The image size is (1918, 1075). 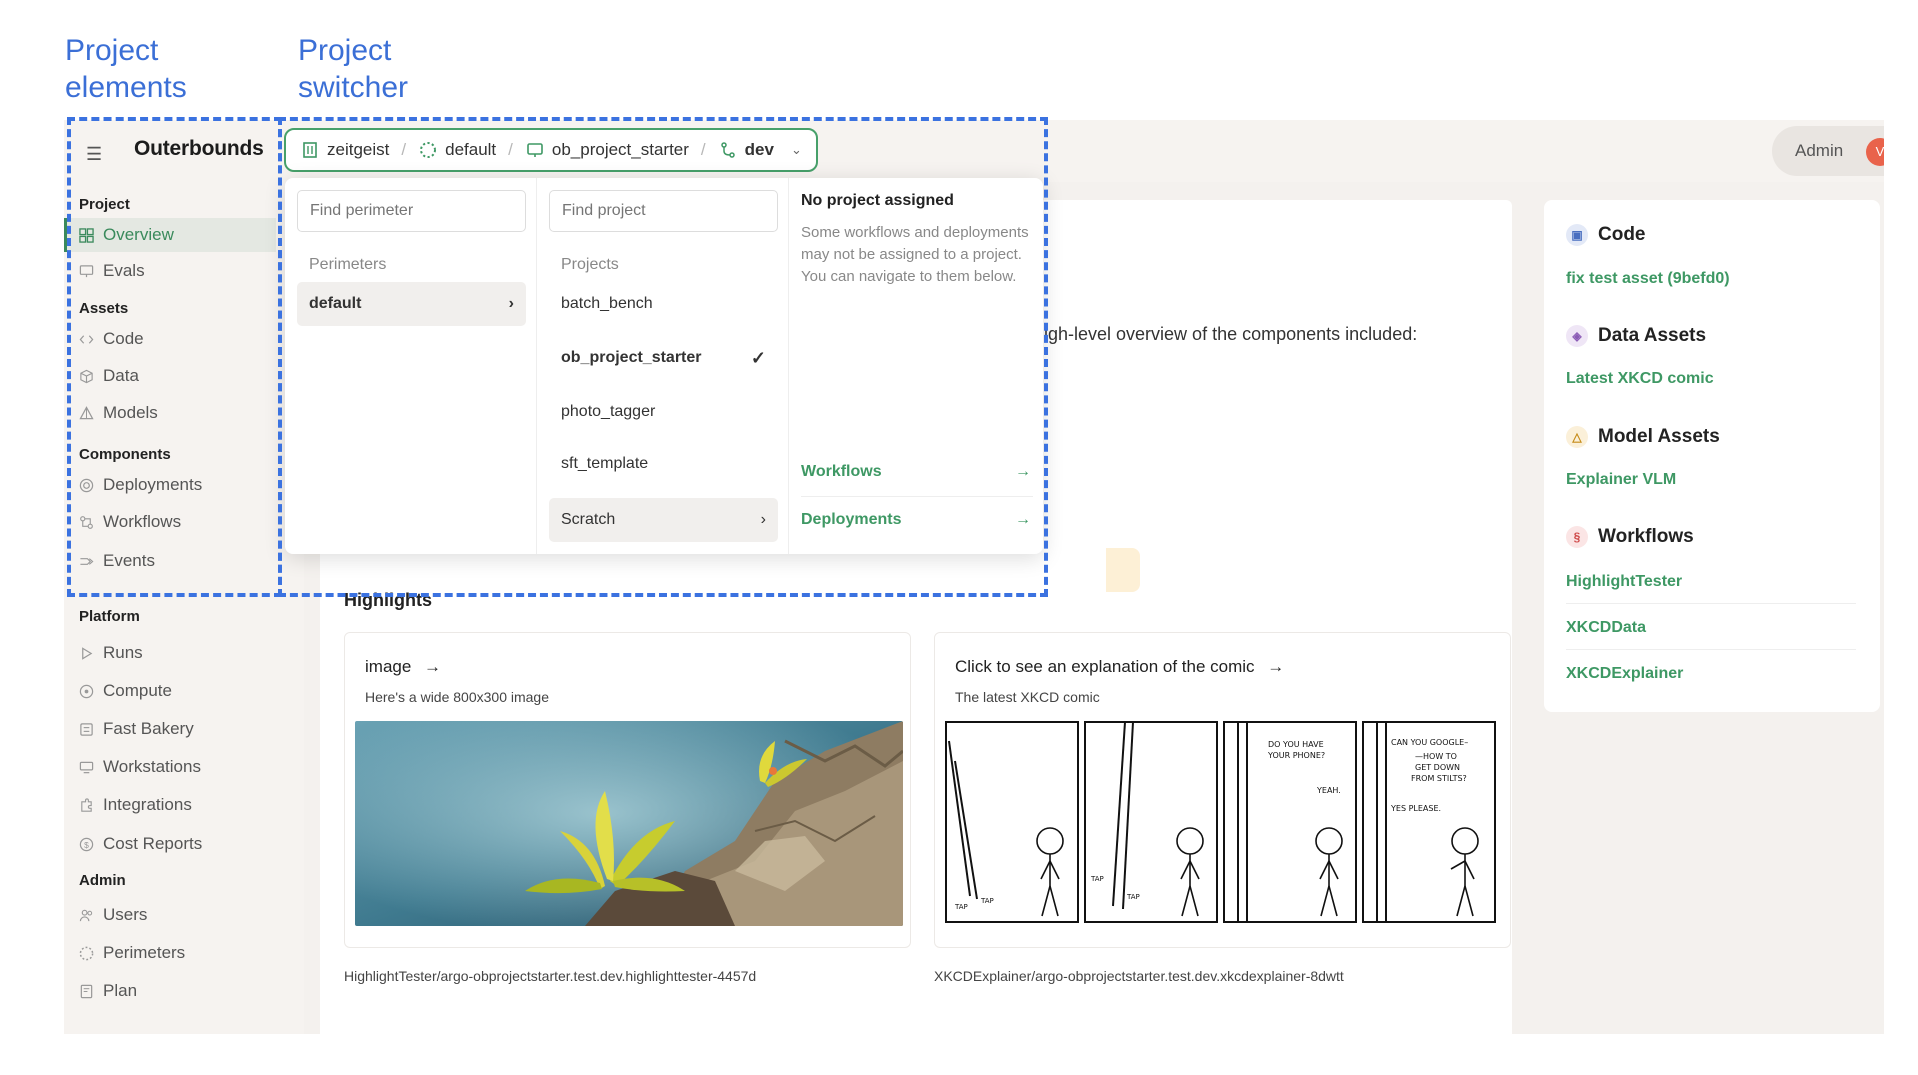 What do you see at coordinates (663, 211) in the screenshot?
I see `project-search-input` at bounding box center [663, 211].